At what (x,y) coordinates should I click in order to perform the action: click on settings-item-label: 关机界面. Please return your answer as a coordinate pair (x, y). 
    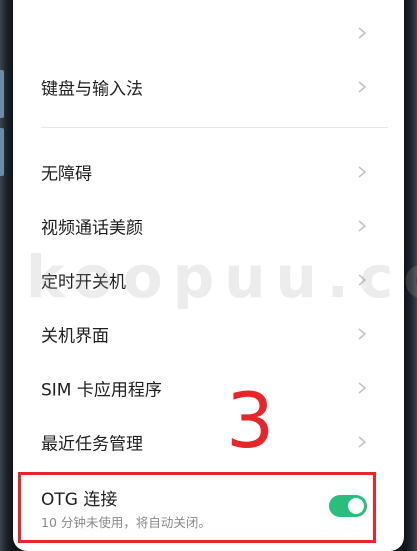
    Looking at the image, I should click on (75, 336).